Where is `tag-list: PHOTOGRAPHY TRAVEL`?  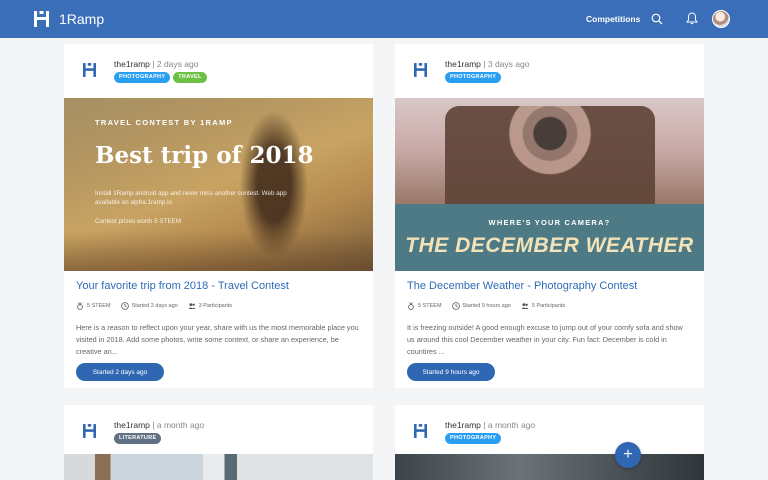
tag-list: PHOTOGRAPHY TRAVEL is located at coordinates (160, 77).